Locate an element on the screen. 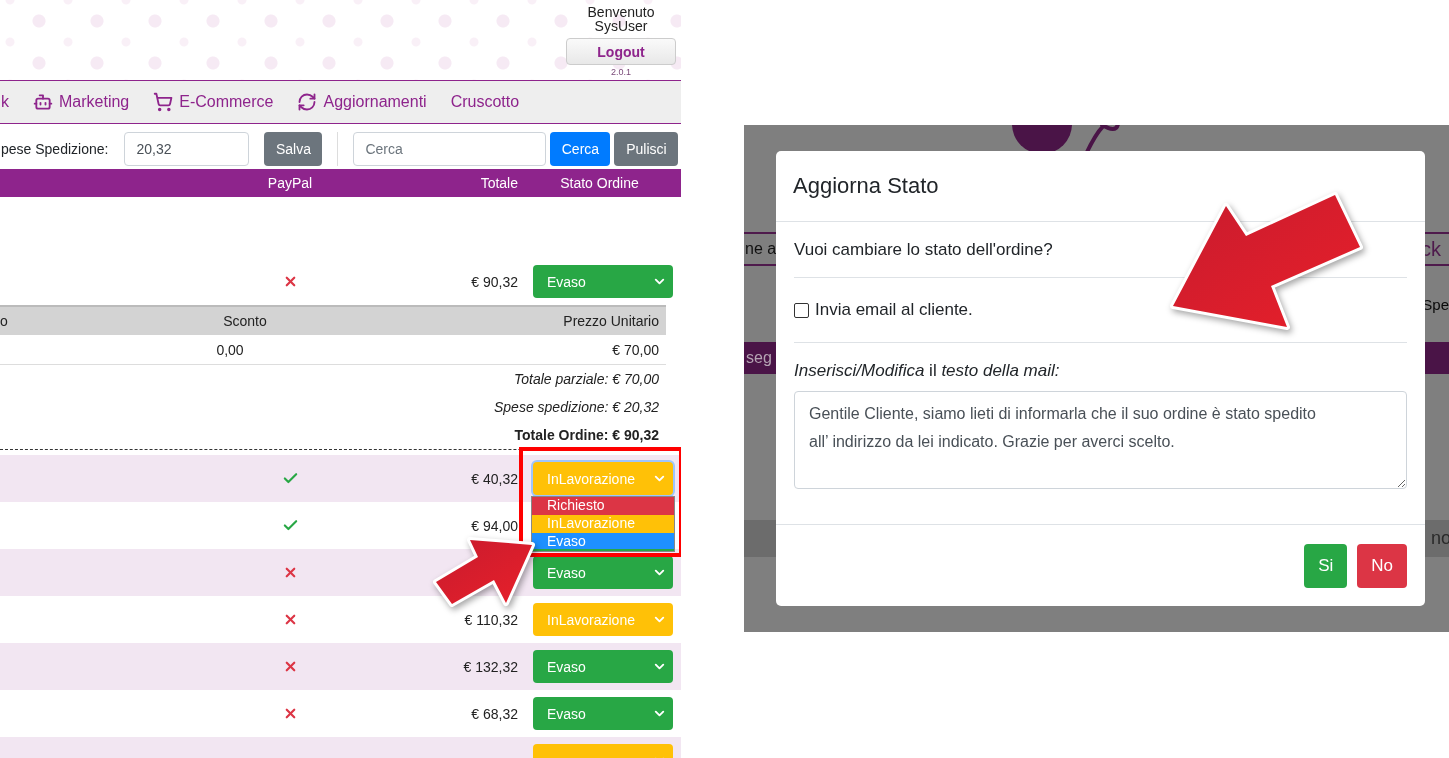 The image size is (1449, 758). column-header: o is located at coordinates (4, 321).